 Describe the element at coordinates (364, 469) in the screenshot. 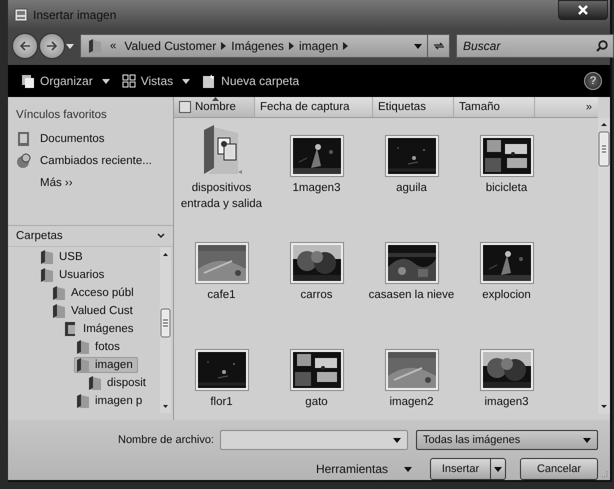

I see `tools-menu: Herramientas` at that location.